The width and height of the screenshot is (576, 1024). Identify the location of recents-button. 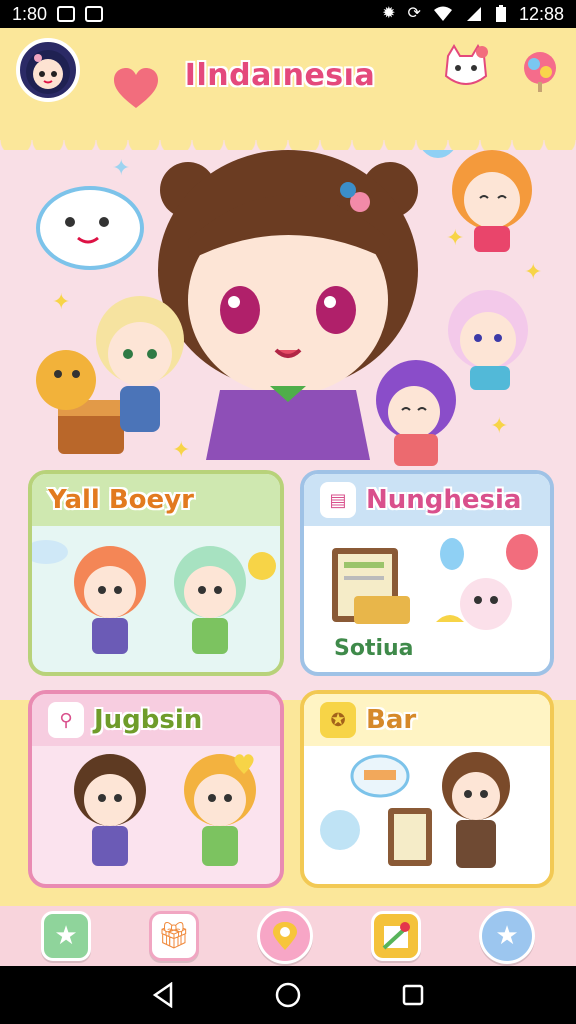
(413, 995).